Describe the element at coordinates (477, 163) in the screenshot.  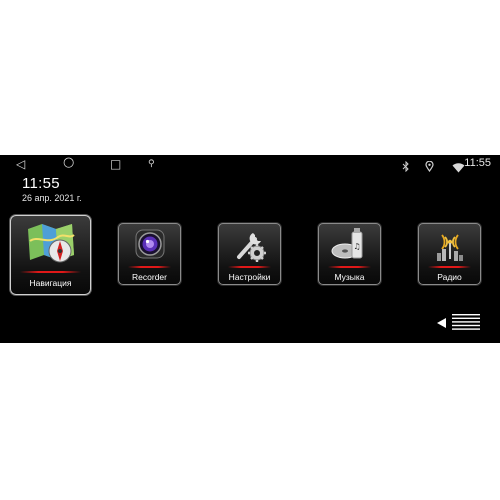
I see `status-bar-time: 11:55` at that location.